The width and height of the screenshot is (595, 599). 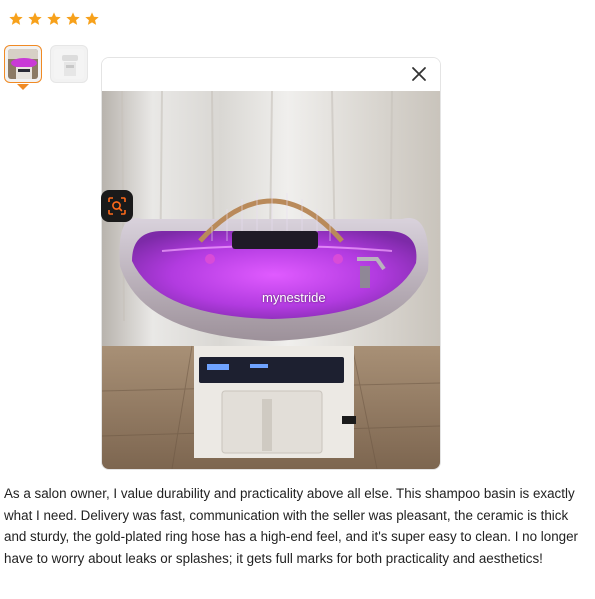 I want to click on watermark-text: mynestride, so click(x=294, y=297).